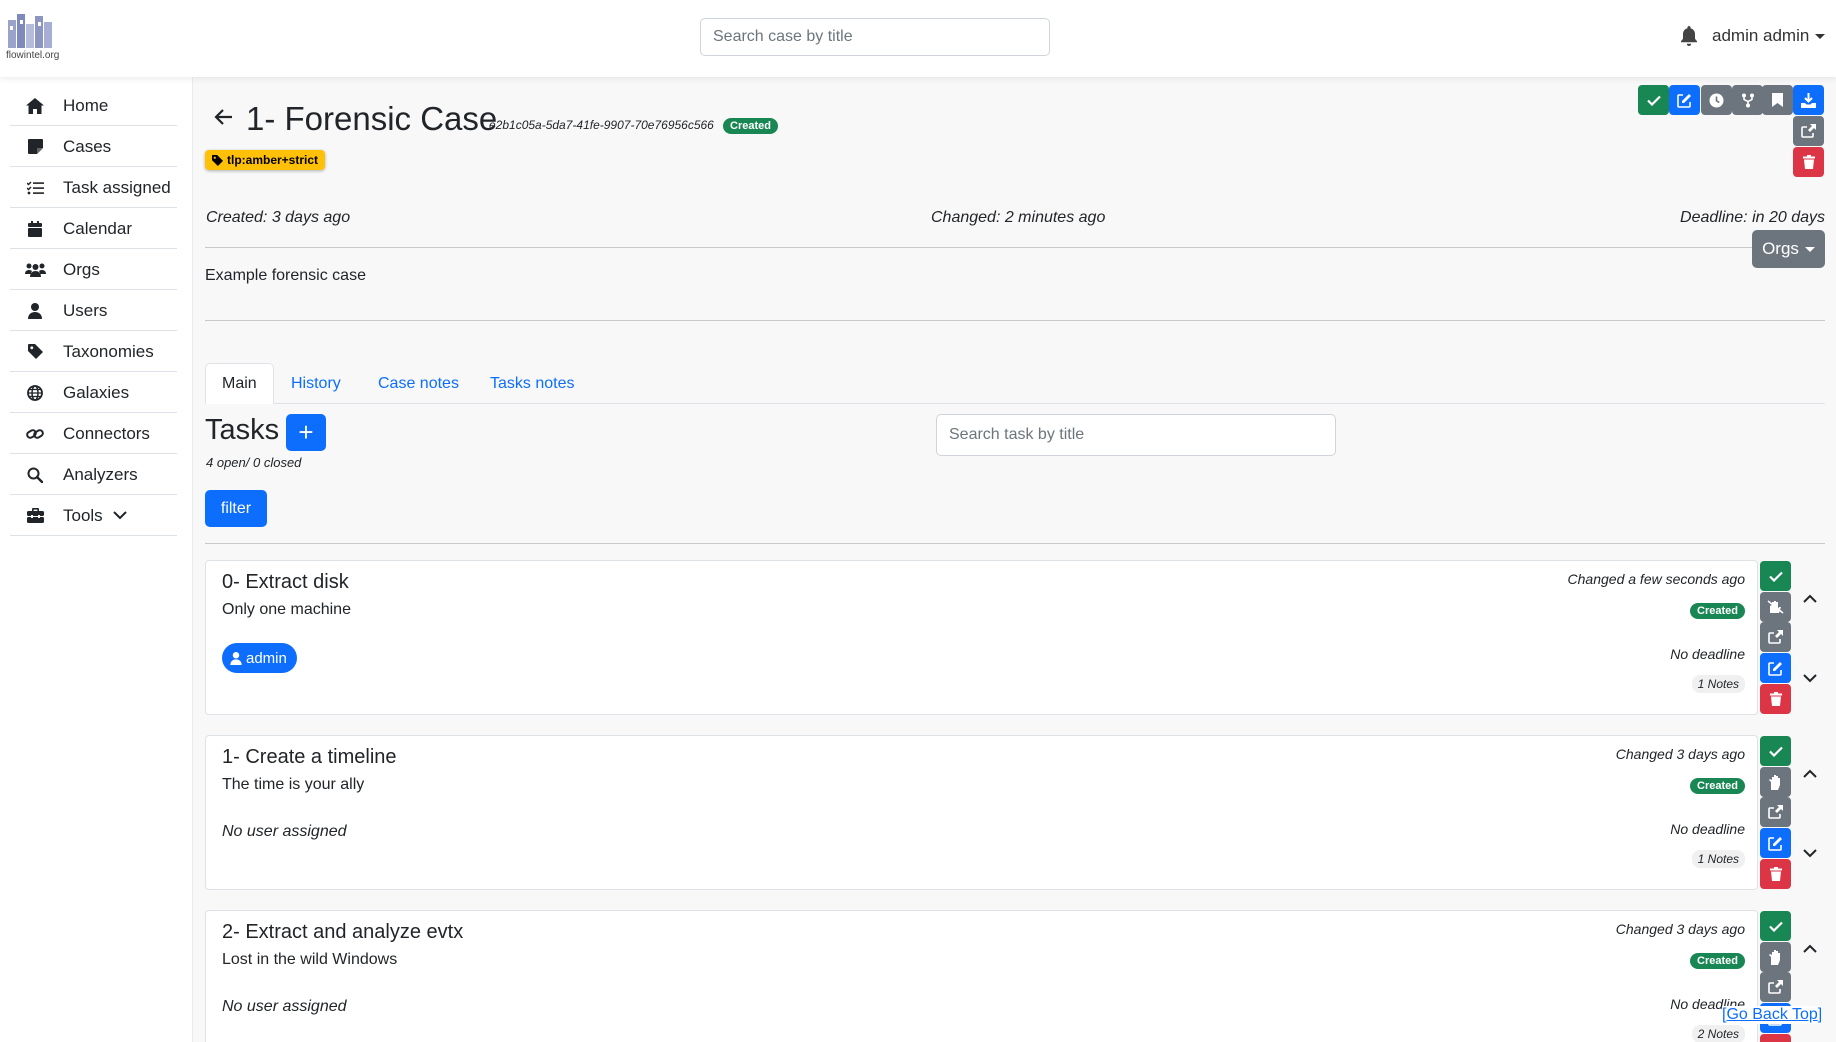 The height and width of the screenshot is (1042, 1836). What do you see at coordinates (532, 383) in the screenshot?
I see `tab-tasks-notes: Tasks notes` at bounding box center [532, 383].